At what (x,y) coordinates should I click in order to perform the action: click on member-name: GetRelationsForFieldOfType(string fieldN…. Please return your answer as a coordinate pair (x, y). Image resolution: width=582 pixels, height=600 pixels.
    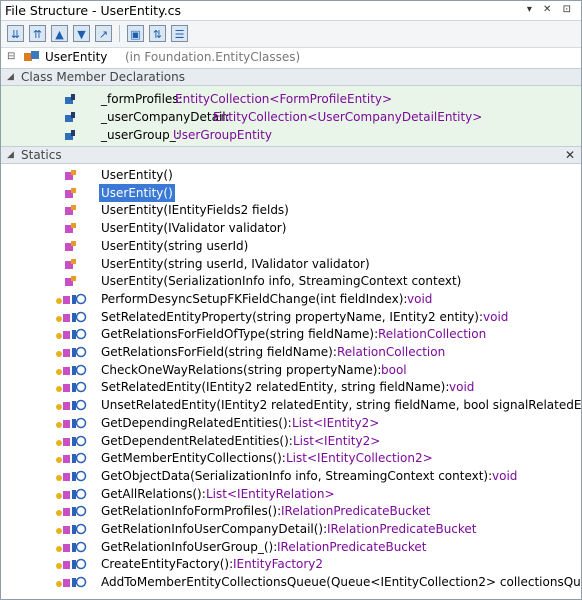
    Looking at the image, I should click on (240, 334).